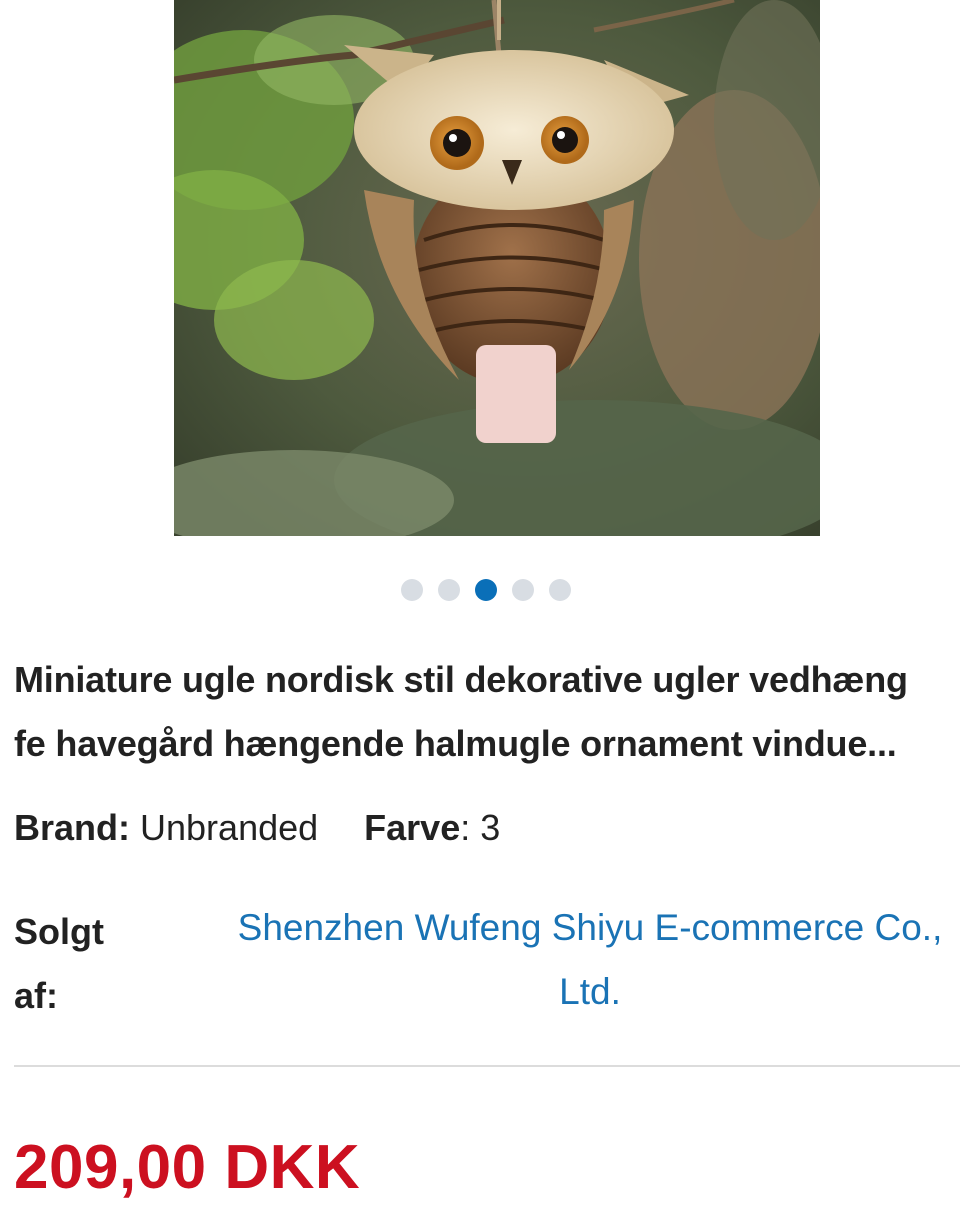 Image resolution: width=960 pixels, height=1222 pixels. Describe the element at coordinates (36, 995) in the screenshot. I see `seller-label-line: af:` at that location.